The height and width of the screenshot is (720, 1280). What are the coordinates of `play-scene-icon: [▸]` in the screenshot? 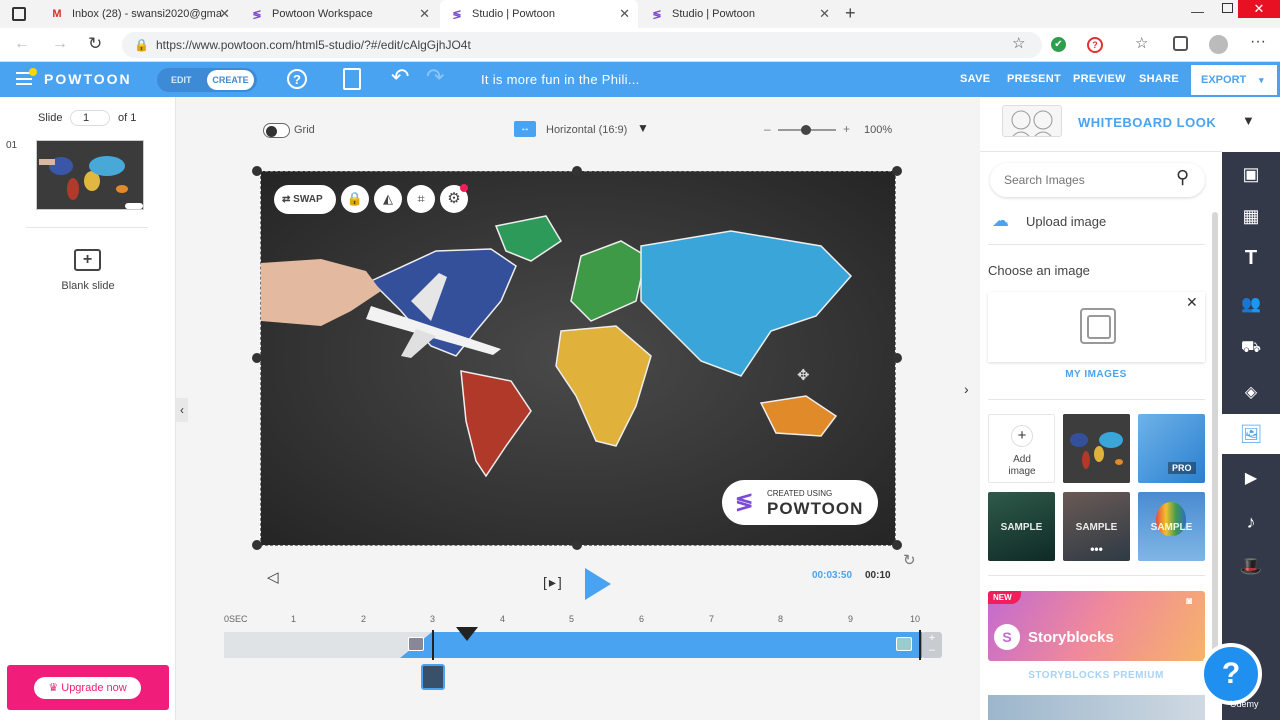 It's located at (553, 582).